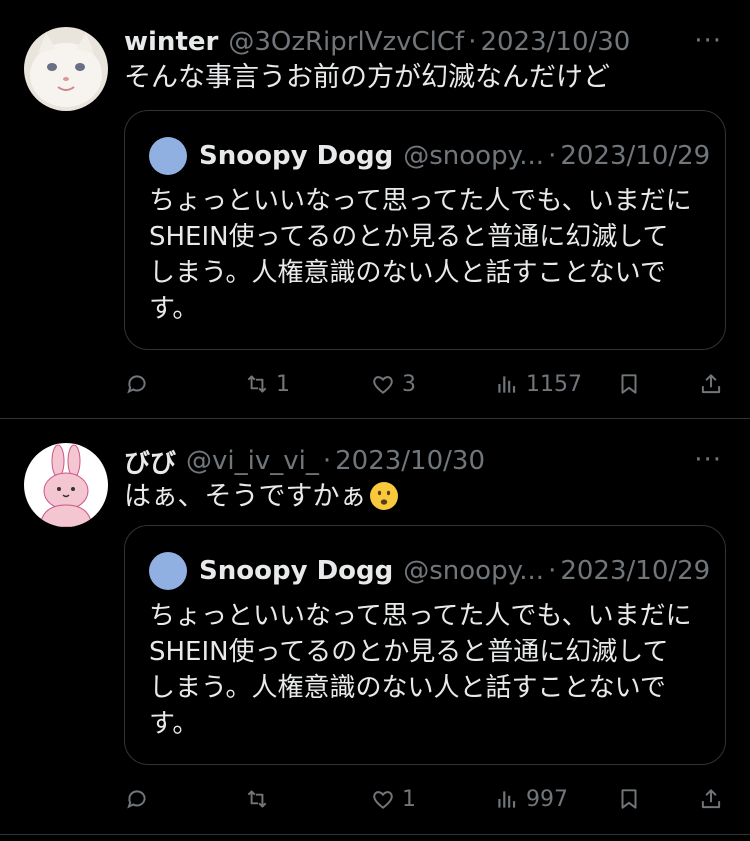  What do you see at coordinates (346, 42) in the screenshot?
I see `handle: @3OzRiprlVzvClCf` at bounding box center [346, 42].